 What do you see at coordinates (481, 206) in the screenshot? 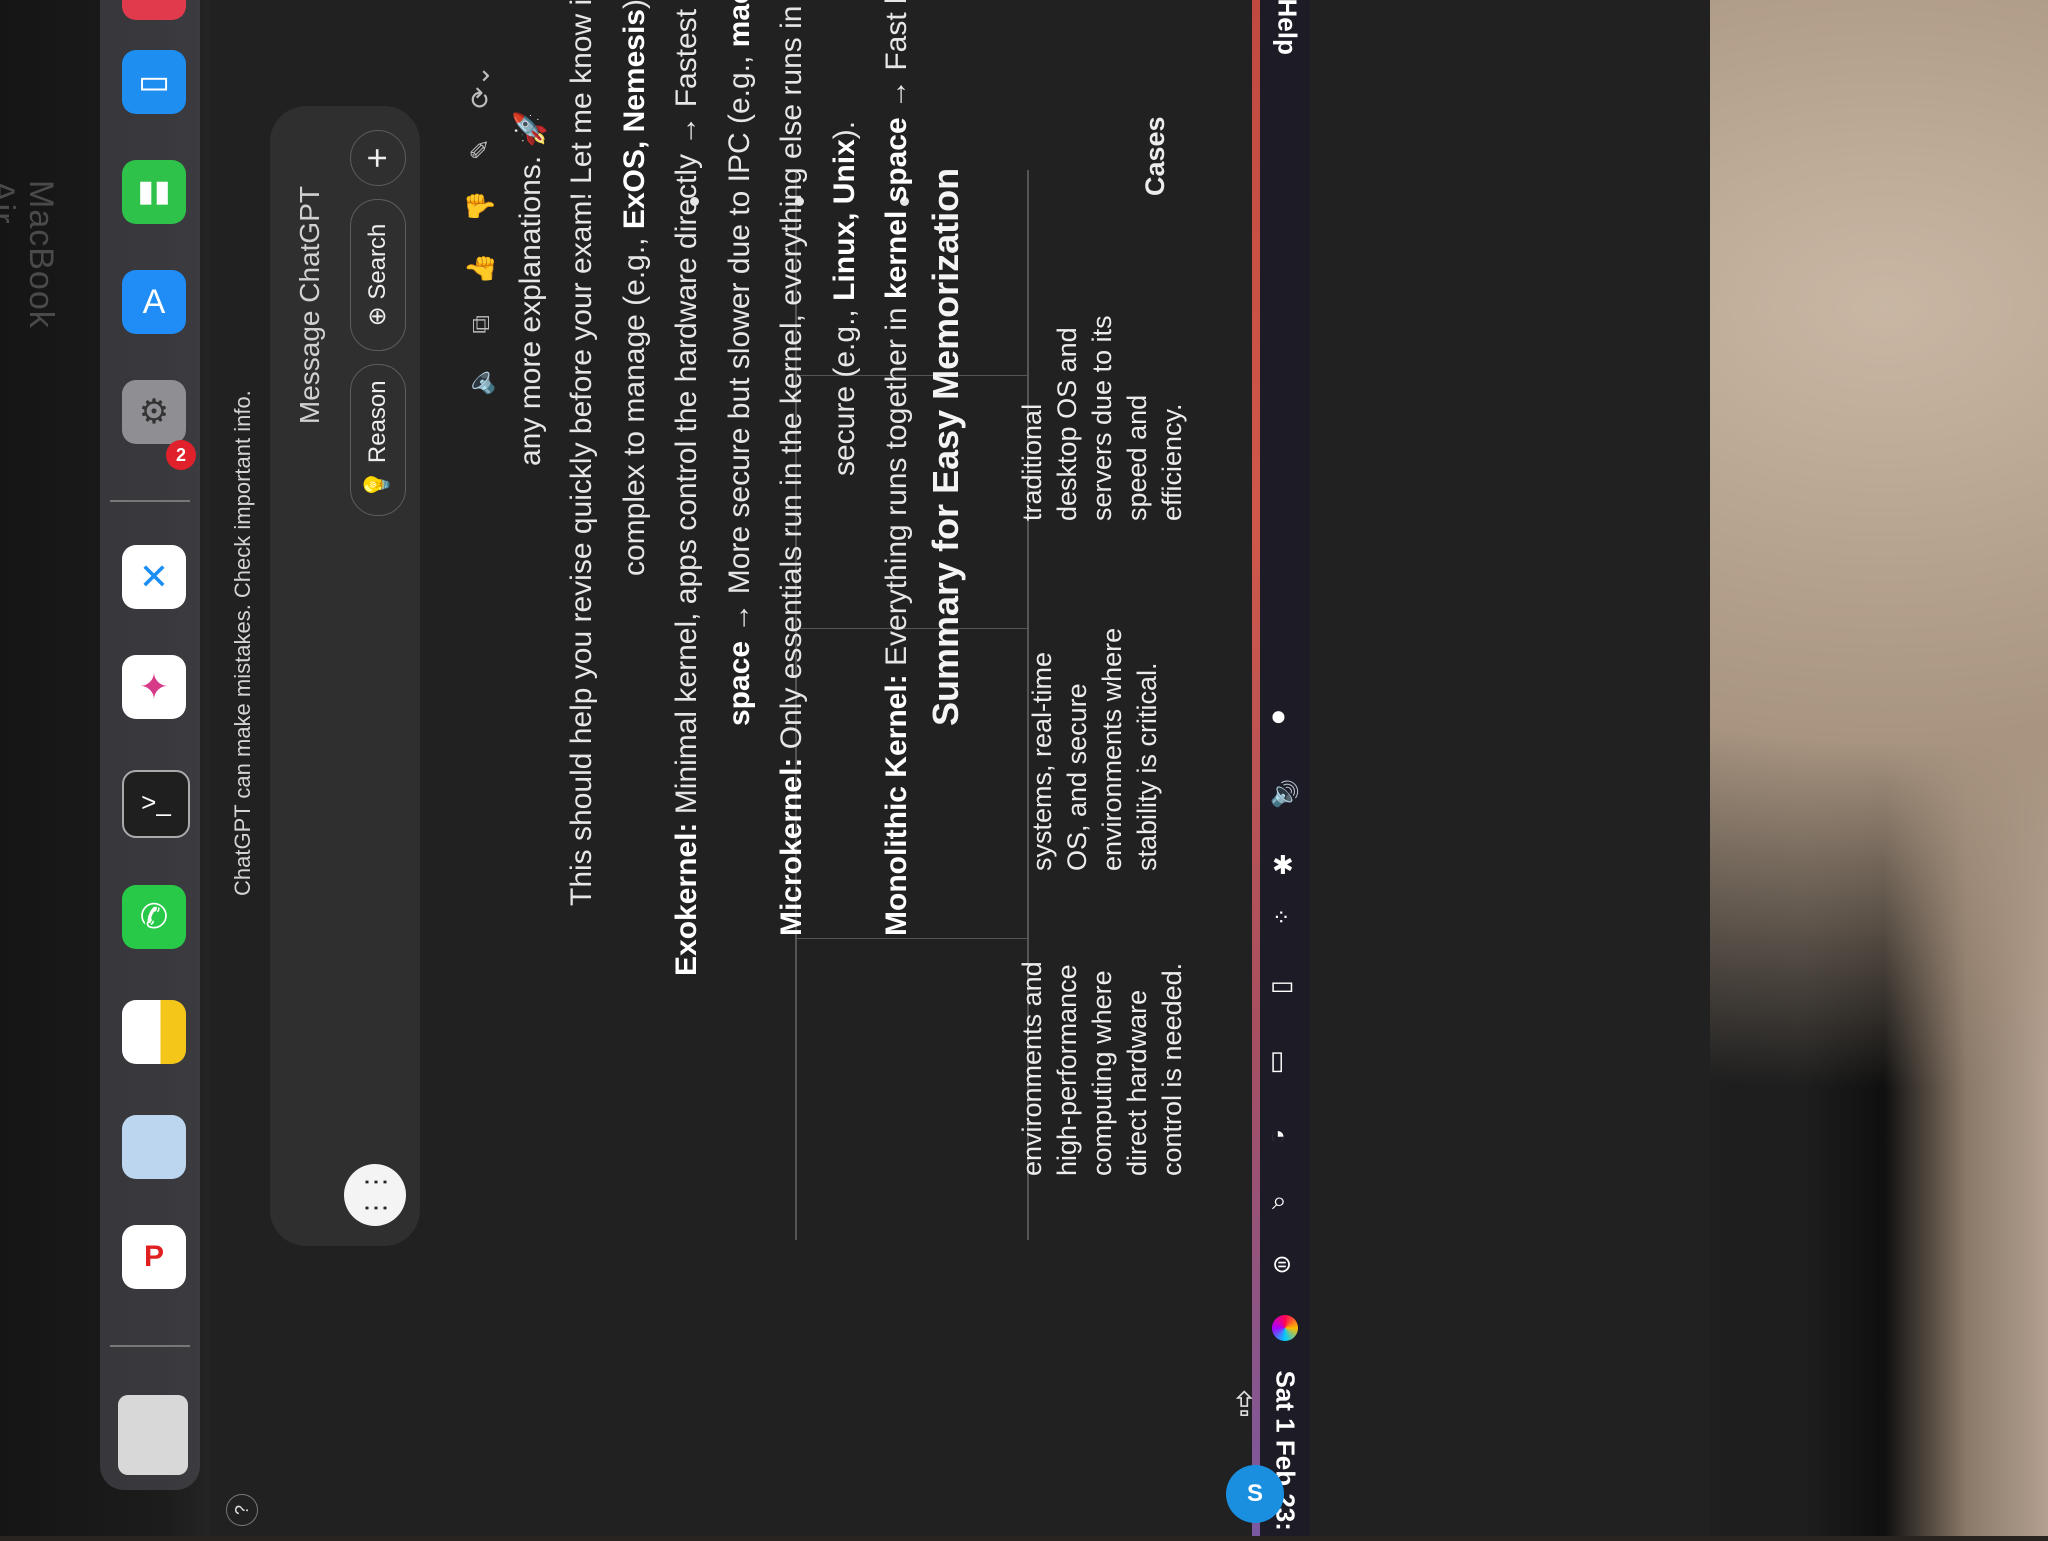
I see `thumbs-down-icon: 👎` at bounding box center [481, 206].